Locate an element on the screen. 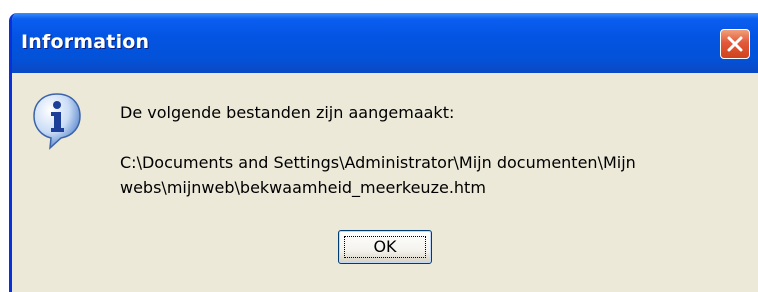 Image resolution: width=758 pixels, height=292 pixels. ok-button-label: OK is located at coordinates (385, 246).